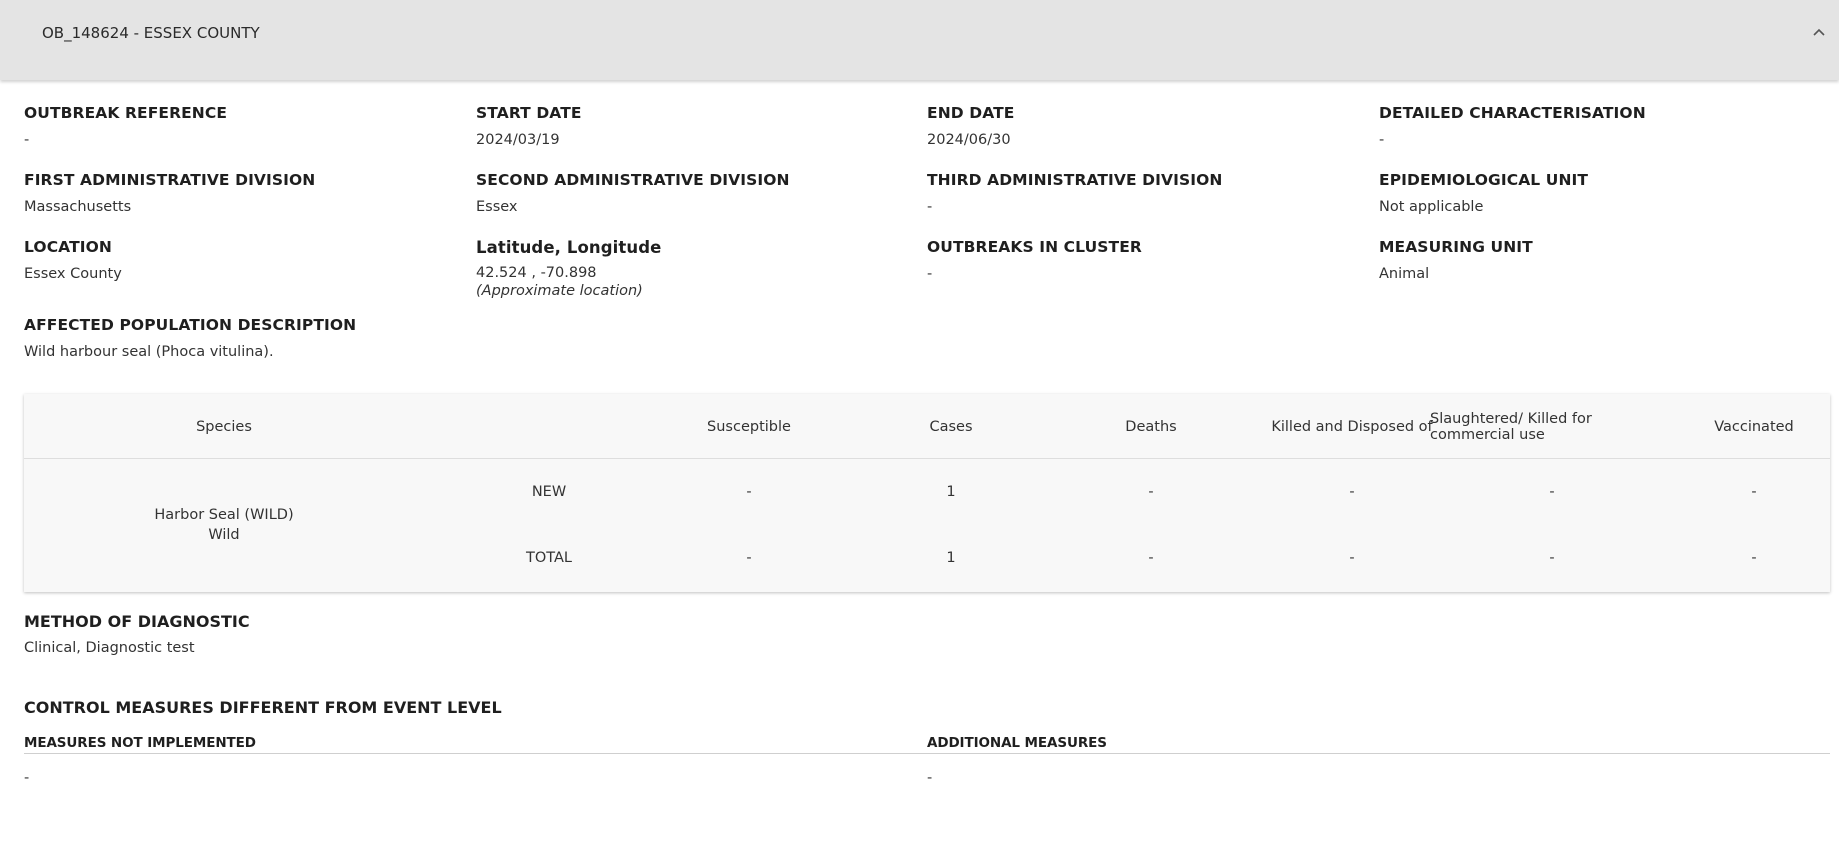 The image size is (1839, 854). I want to click on th-susceptible: Susceptible, so click(749, 426).